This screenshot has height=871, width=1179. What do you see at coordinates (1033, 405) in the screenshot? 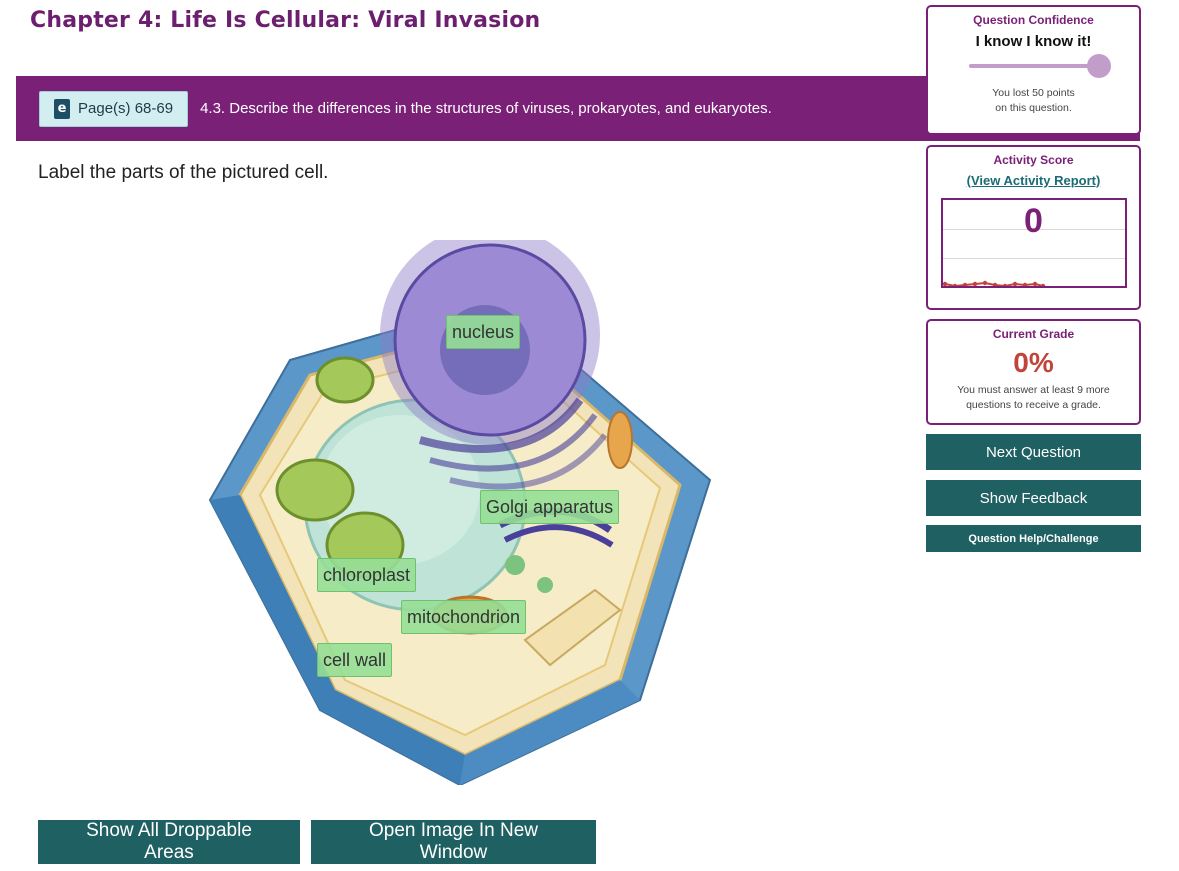
I see `grade-note-line2: questions to receive a grade.` at bounding box center [1033, 405].